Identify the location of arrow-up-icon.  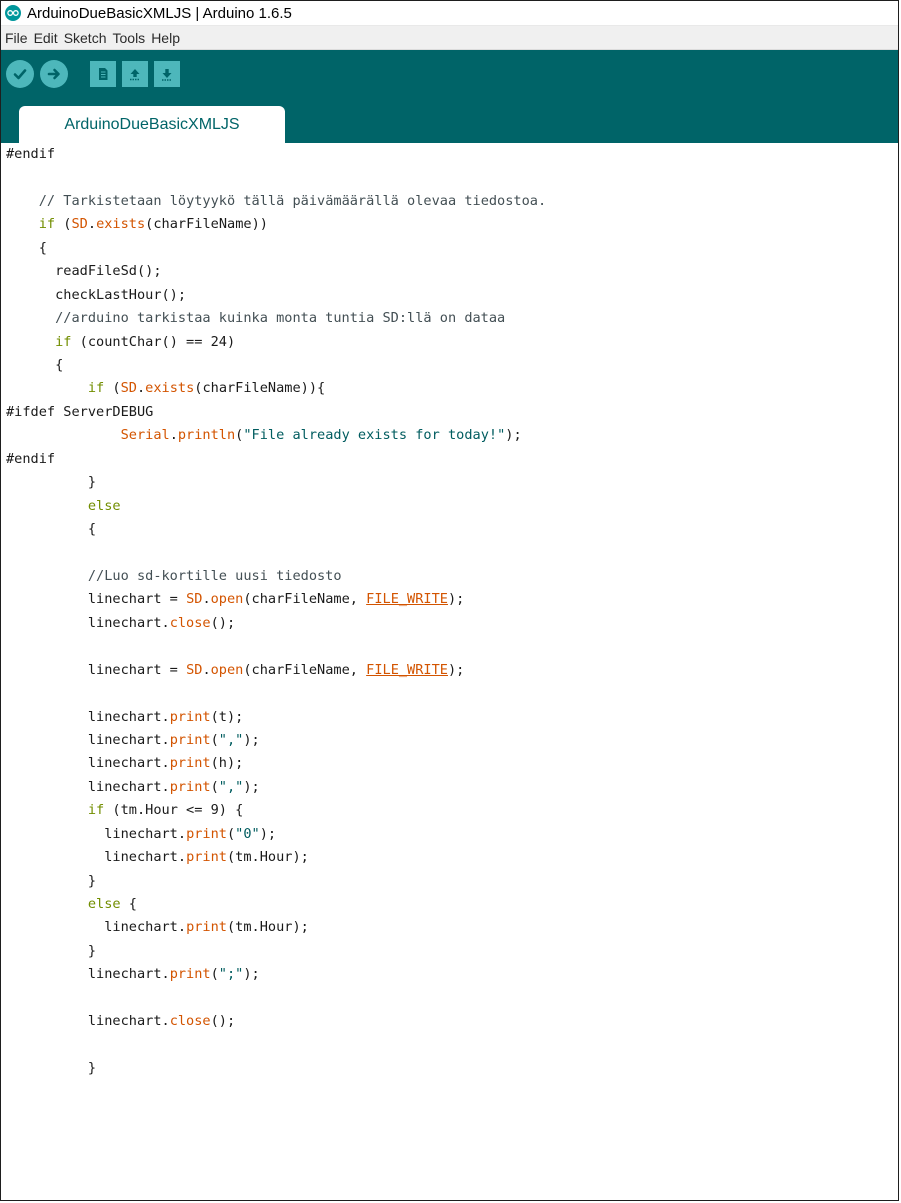
(135, 75).